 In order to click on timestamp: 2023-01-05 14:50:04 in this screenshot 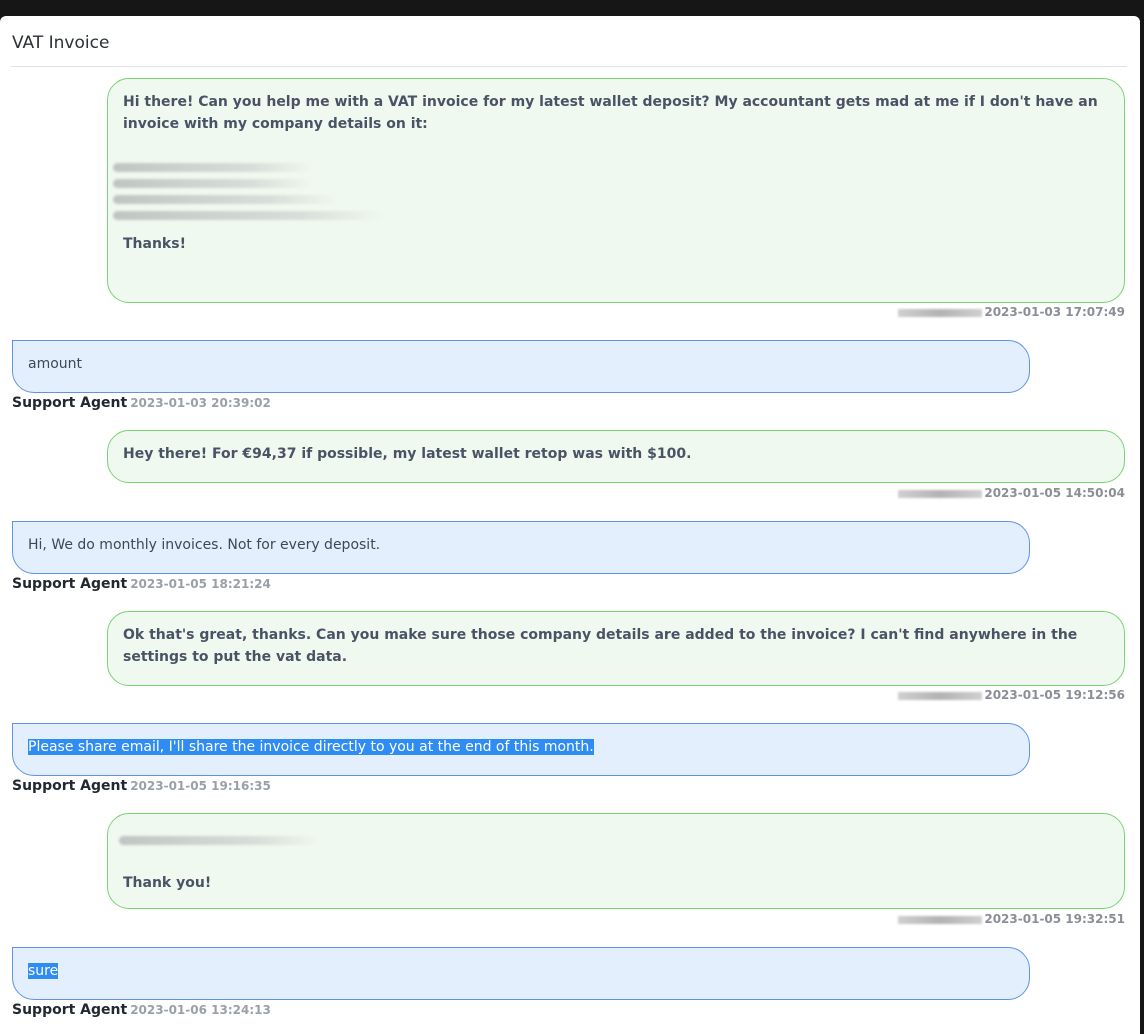, I will do `click(1054, 493)`.